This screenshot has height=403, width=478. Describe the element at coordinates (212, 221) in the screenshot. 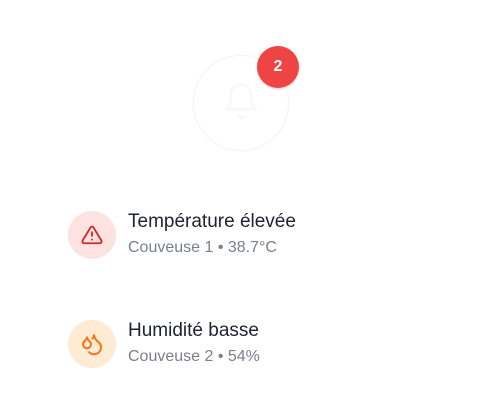

I see `alert-title: Température élevée` at that location.